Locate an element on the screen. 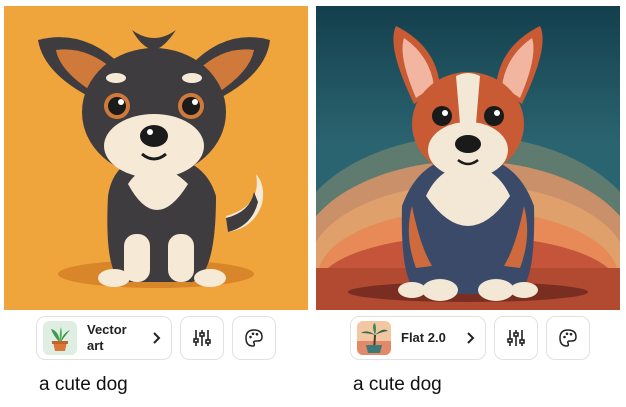 This screenshot has height=407, width=626. potted-plant-thumbnail-icon is located at coordinates (60, 338).